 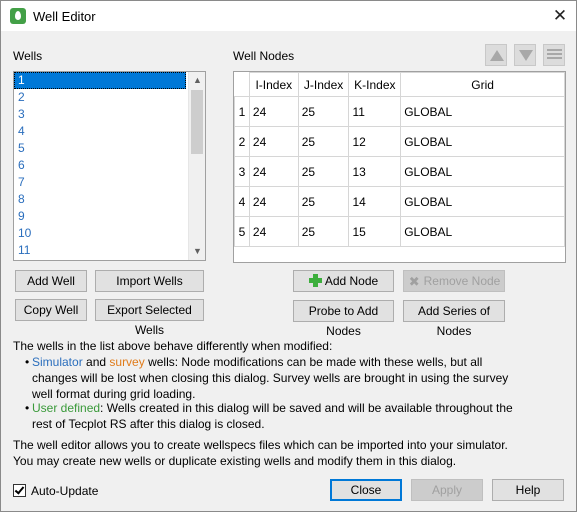 I want to click on export-selected-wells-button: Export Selected Wells, so click(x=149, y=318).